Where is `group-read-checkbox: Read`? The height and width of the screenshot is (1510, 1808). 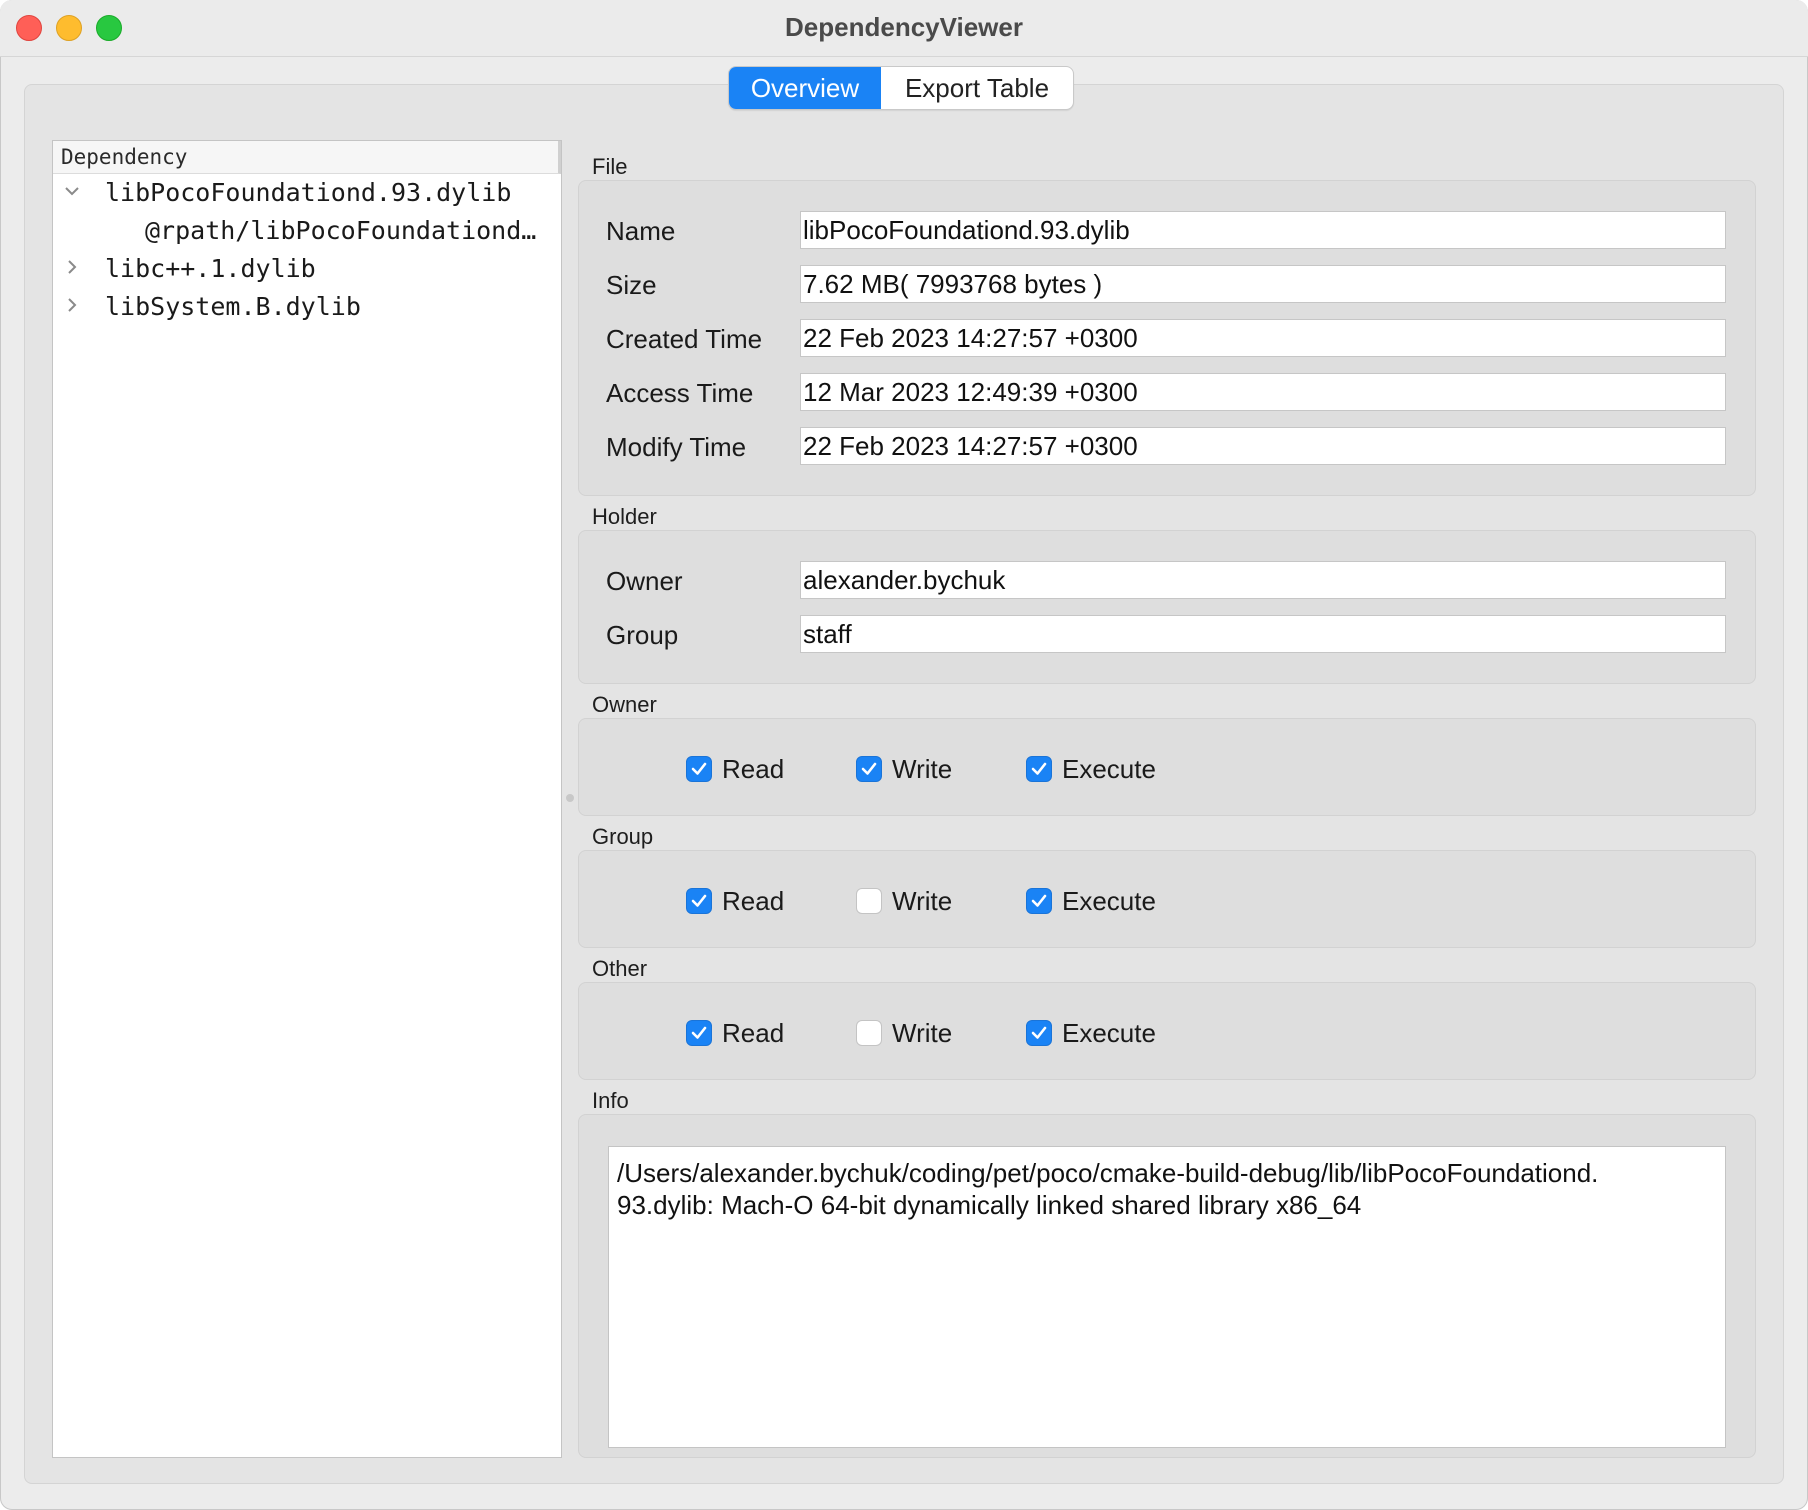
group-read-checkbox: Read is located at coordinates (735, 901).